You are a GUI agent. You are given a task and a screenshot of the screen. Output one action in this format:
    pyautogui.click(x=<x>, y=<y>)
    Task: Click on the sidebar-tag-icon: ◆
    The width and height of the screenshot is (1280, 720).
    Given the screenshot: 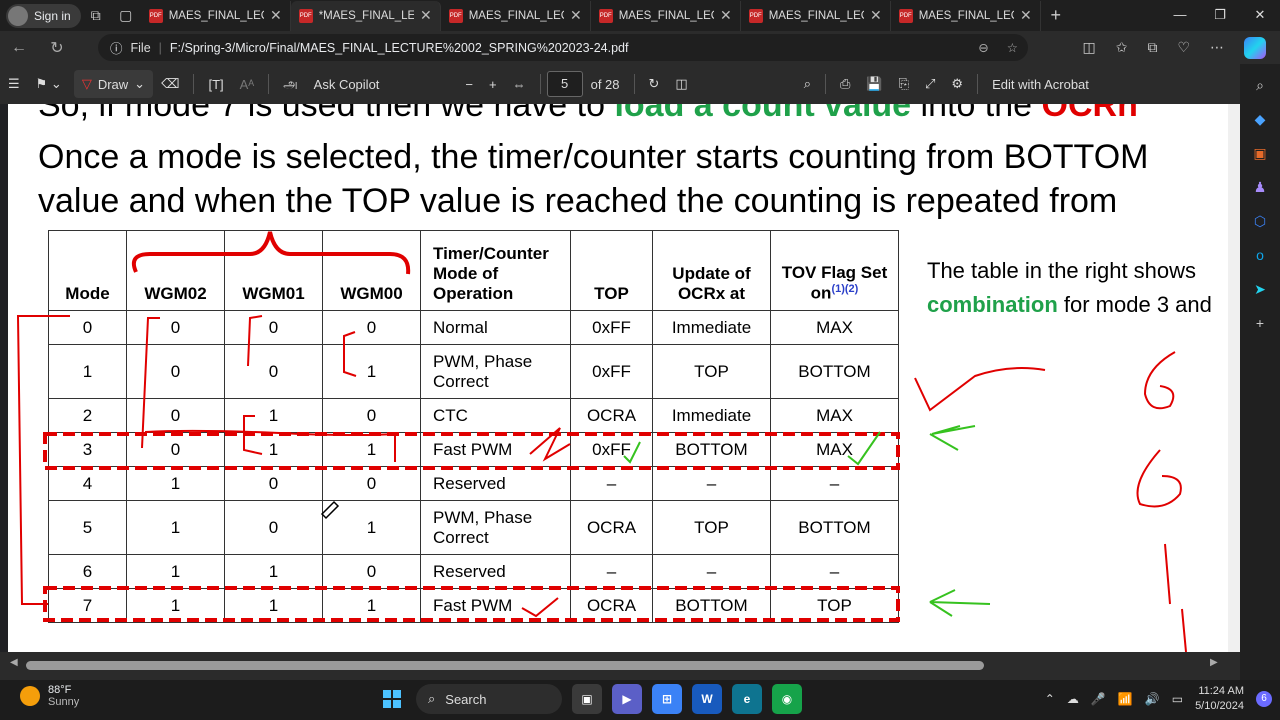 What is the action you would take?
    pyautogui.click(x=1260, y=119)
    